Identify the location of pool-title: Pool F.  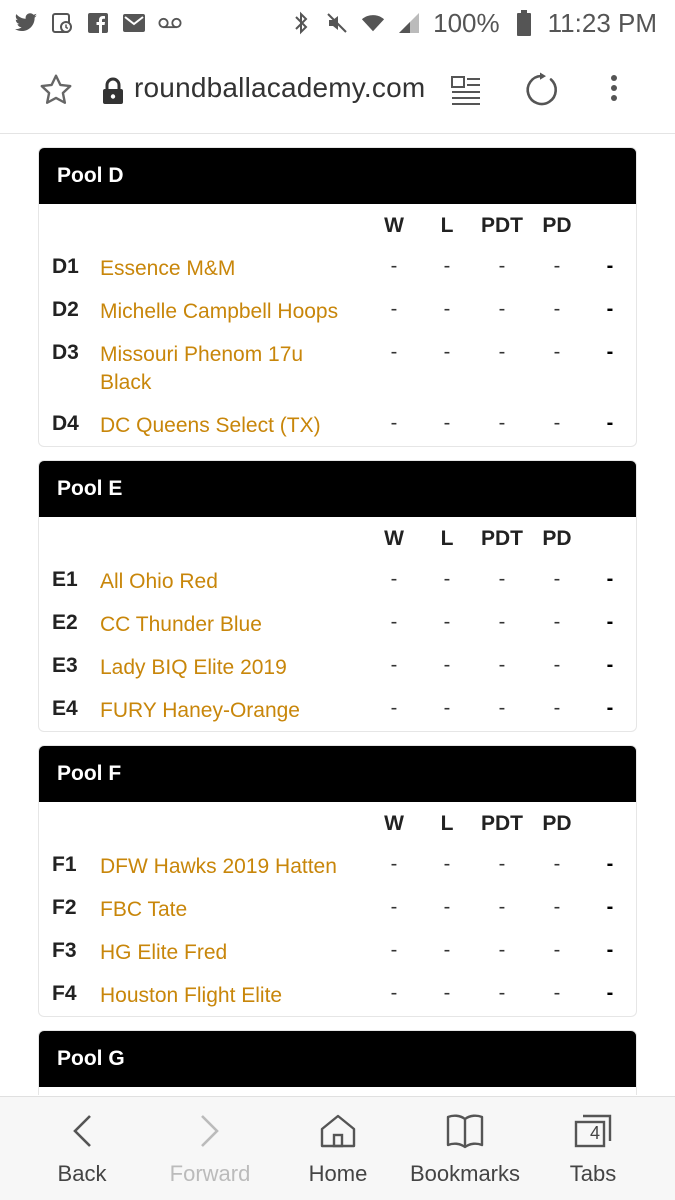
(337, 774).